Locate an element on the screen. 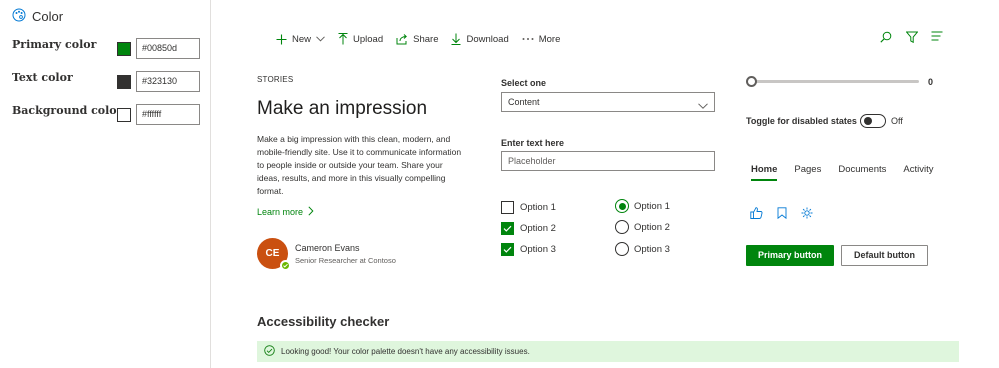 The height and width of the screenshot is (368, 999). avatar: CE is located at coordinates (274, 254).